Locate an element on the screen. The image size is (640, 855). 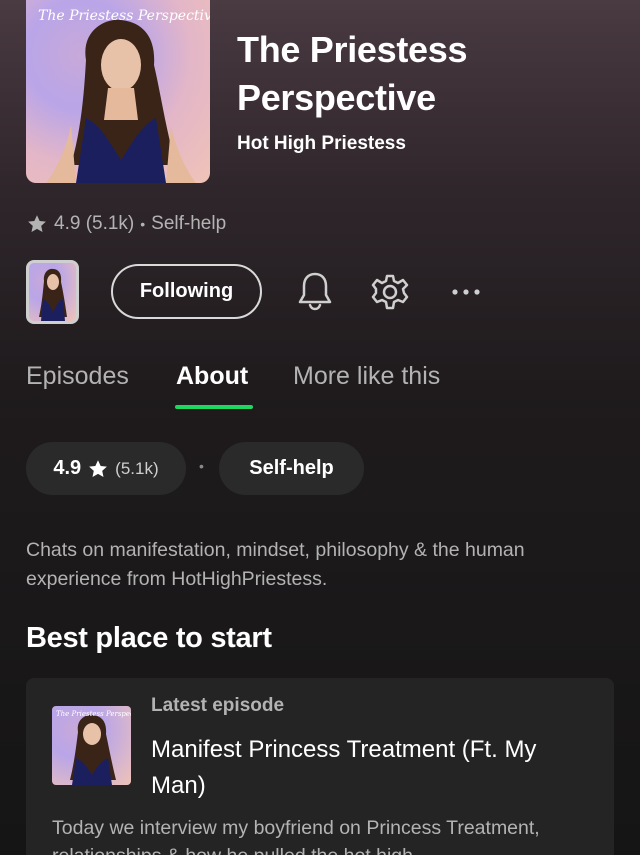
show-author-link: Hot High Priestess is located at coordinates (321, 144).